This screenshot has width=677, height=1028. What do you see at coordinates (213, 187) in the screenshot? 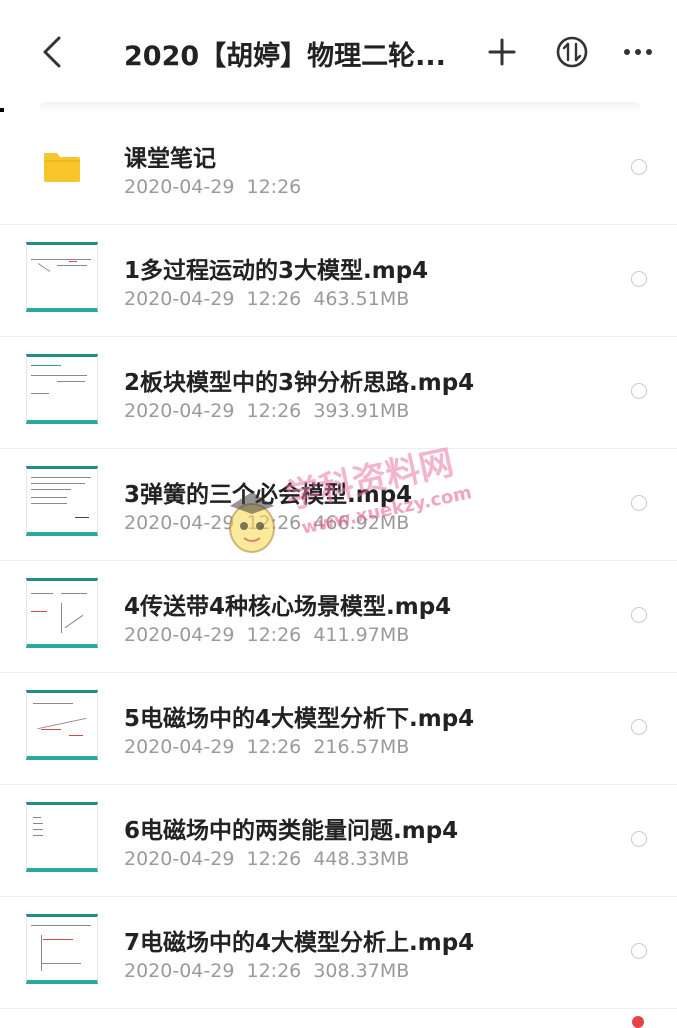
I see `file-meta: 2020-04-29 12:26` at bounding box center [213, 187].